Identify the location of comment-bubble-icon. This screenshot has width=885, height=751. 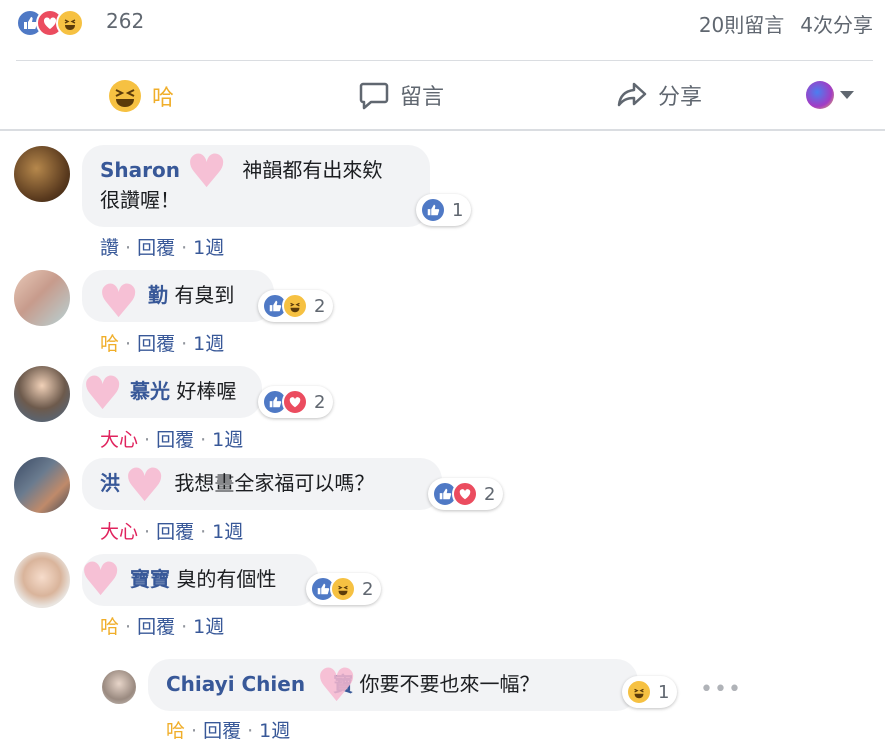
(374, 96).